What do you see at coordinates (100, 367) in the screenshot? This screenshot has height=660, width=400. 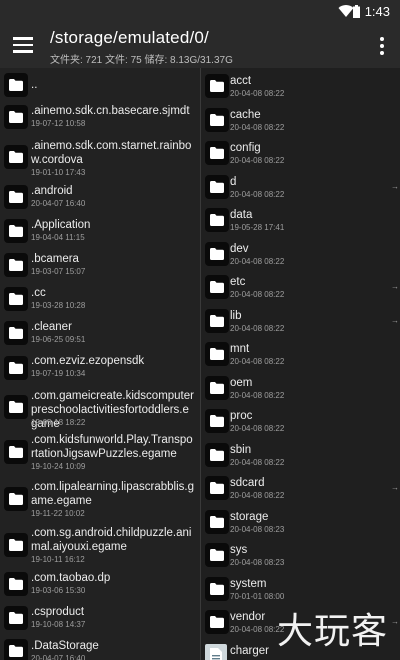 I see `file-row: .com.ezviz.ezopensdk 19-07-19 10:34` at bounding box center [100, 367].